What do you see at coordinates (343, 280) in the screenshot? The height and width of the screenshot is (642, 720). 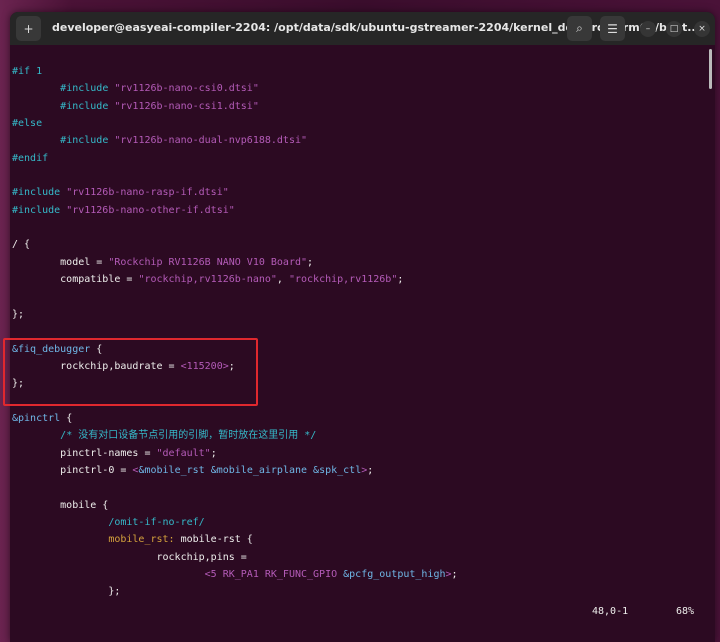 I see `code-token: "rockchip,rv1126b"` at bounding box center [343, 280].